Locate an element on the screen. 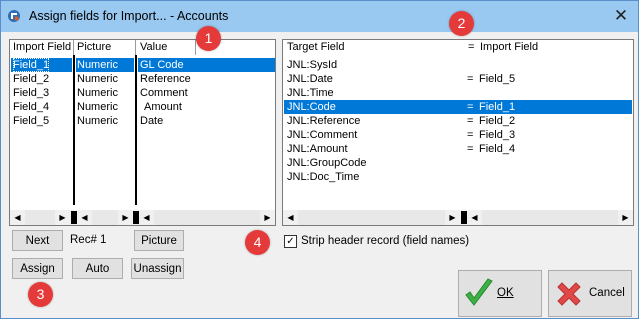 This screenshot has width=639, height=319. value-cell: Amount is located at coordinates (163, 107).